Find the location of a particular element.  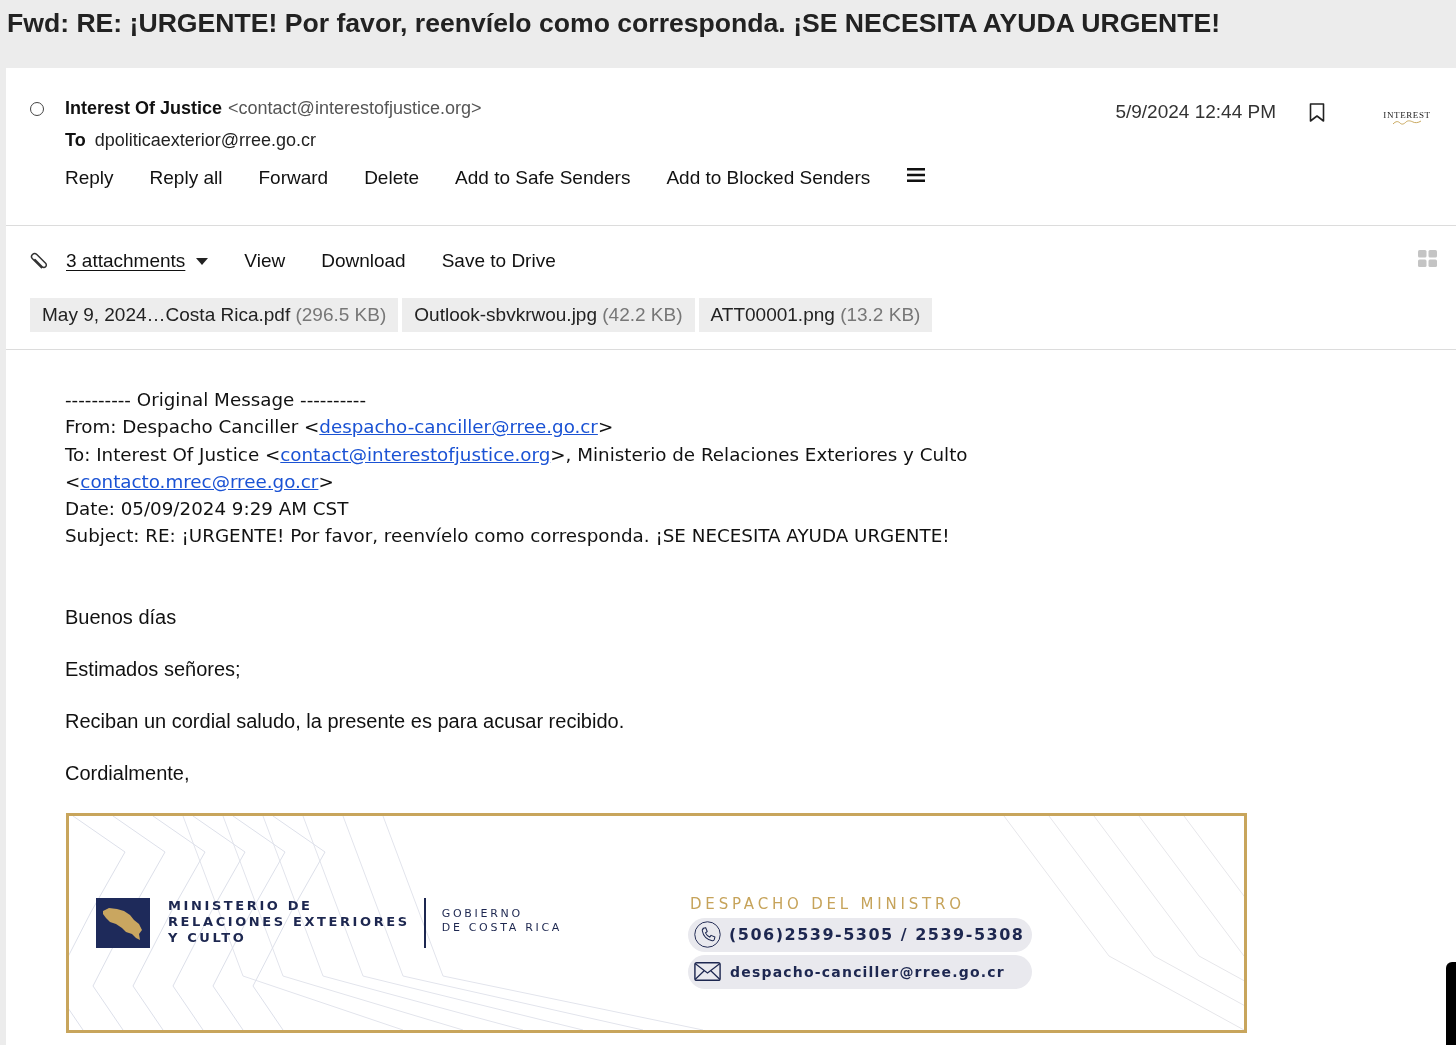

mail-icon is located at coordinates (707, 972).